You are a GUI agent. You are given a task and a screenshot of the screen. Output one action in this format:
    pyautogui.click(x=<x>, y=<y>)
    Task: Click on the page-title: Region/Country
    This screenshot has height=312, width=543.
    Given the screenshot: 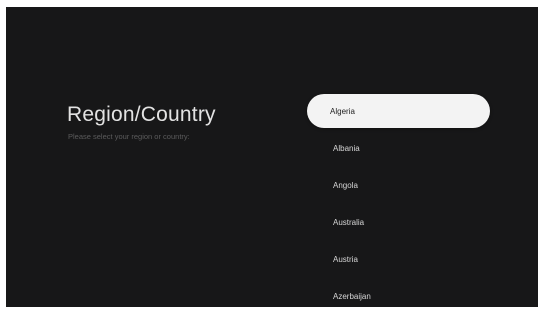 What is the action you would take?
    pyautogui.click(x=141, y=114)
    